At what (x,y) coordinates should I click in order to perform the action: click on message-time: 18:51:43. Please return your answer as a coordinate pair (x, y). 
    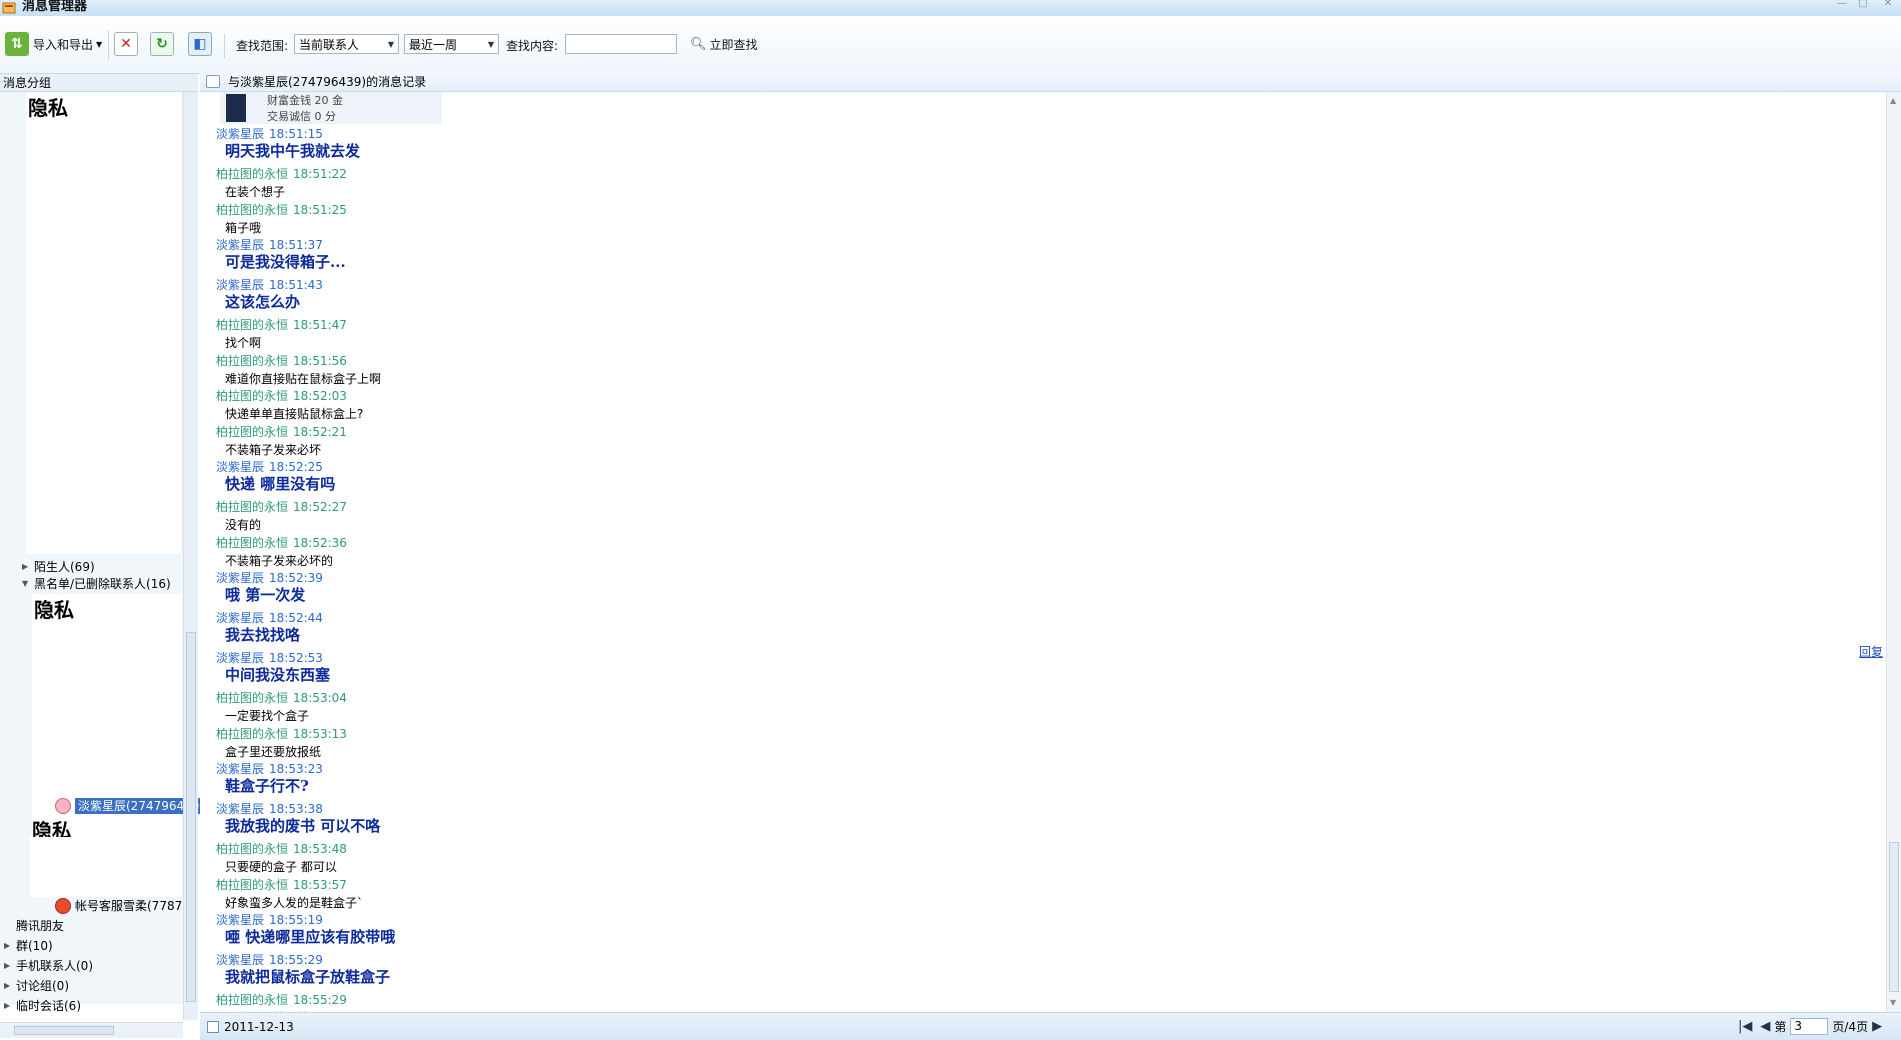
    Looking at the image, I should click on (296, 285).